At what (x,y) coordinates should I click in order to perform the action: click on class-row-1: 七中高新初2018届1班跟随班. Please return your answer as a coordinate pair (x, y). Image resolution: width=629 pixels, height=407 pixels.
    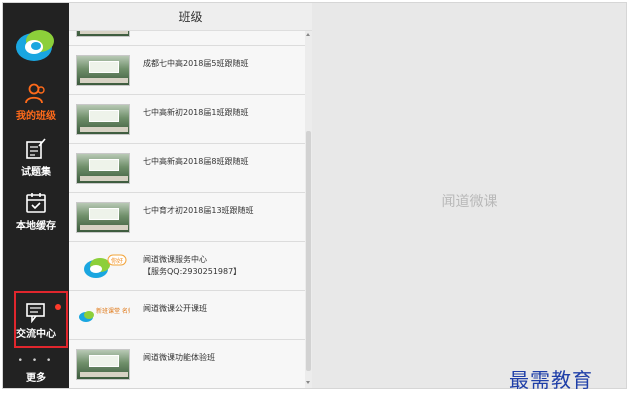
    Looking at the image, I should click on (187, 119).